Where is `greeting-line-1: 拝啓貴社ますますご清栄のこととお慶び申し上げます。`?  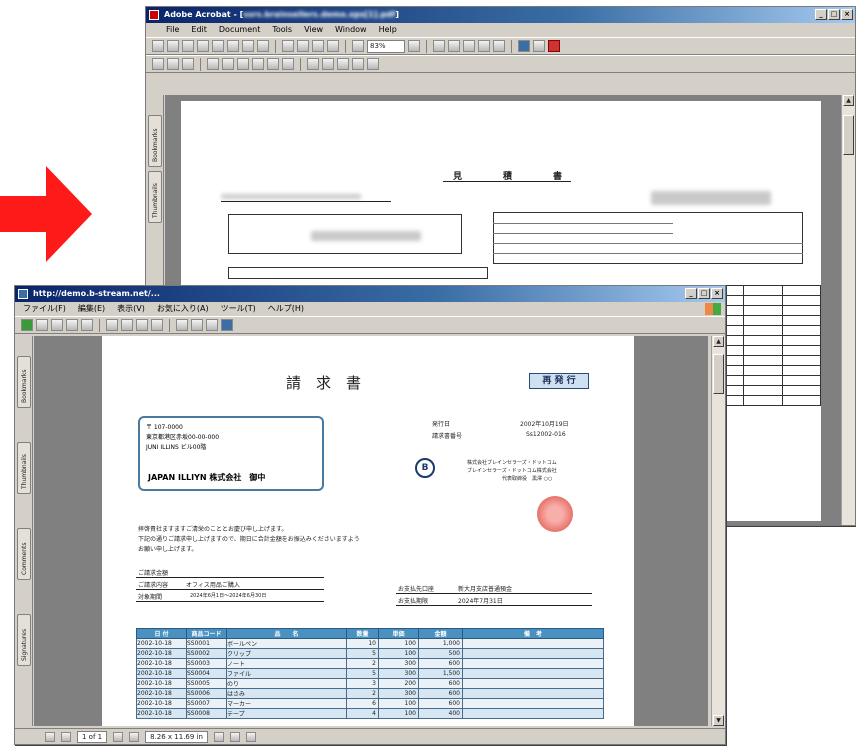 greeting-line-1: 拝啓貴社ますますご清栄のこととお慶び申し上げます。 is located at coordinates (213, 529).